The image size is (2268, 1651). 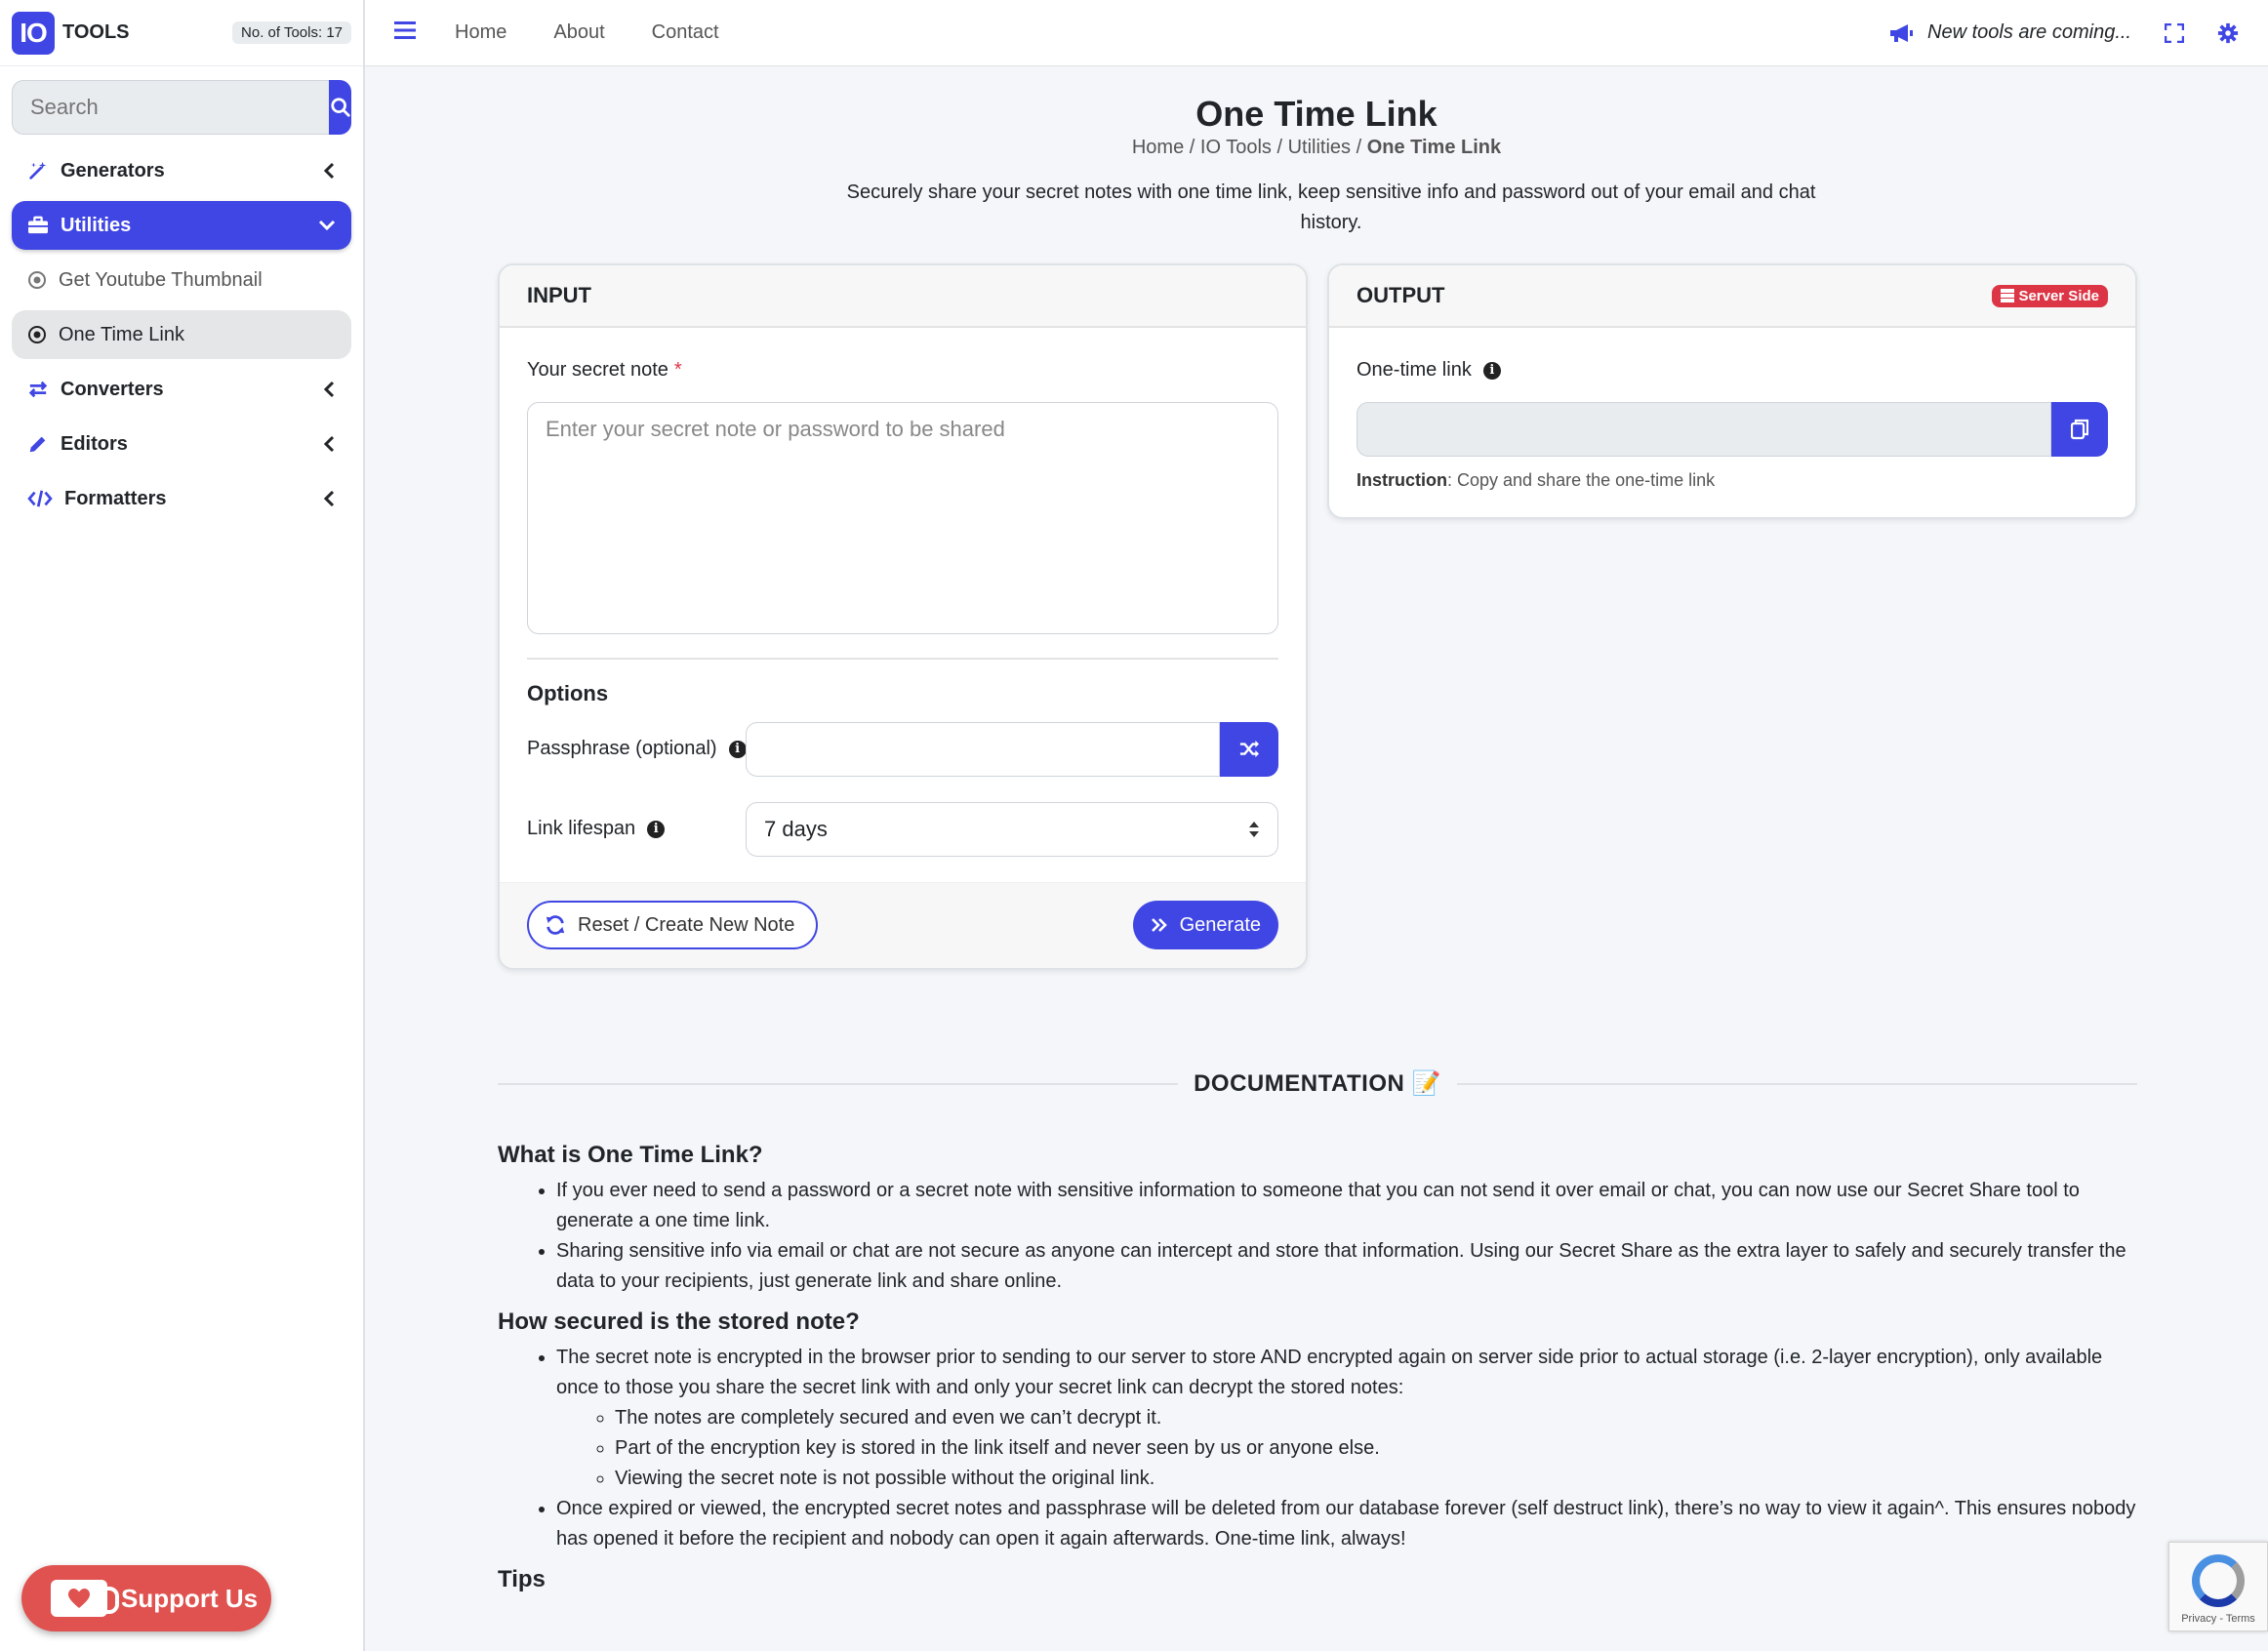 What do you see at coordinates (96, 32) in the screenshot?
I see `brand-name: TOOLS` at bounding box center [96, 32].